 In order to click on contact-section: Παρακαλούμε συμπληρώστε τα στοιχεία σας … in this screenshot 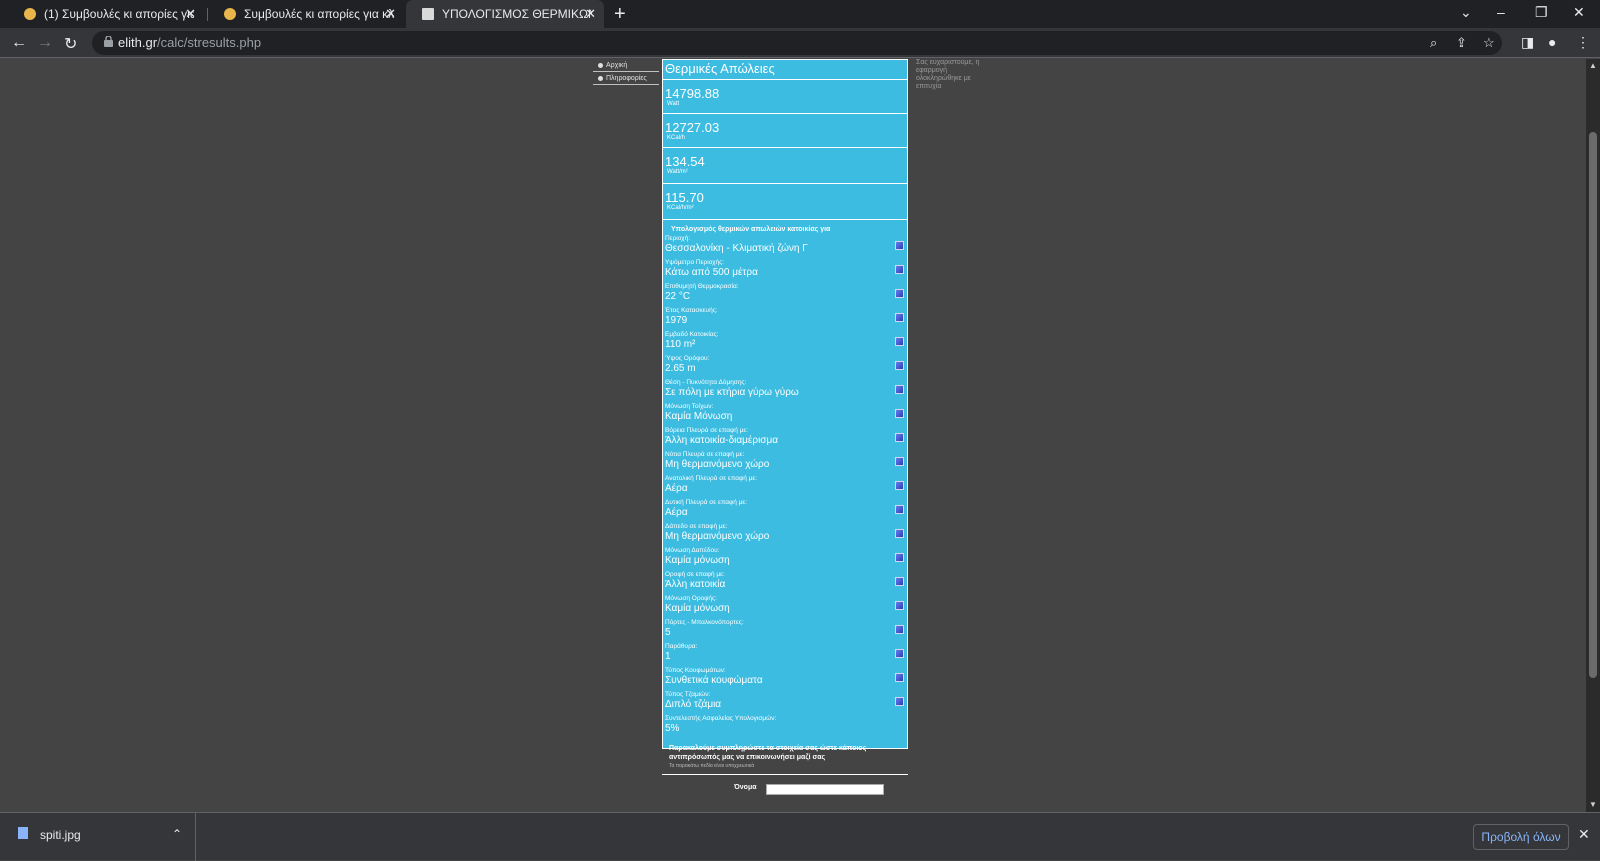, I will do `click(785, 769)`.